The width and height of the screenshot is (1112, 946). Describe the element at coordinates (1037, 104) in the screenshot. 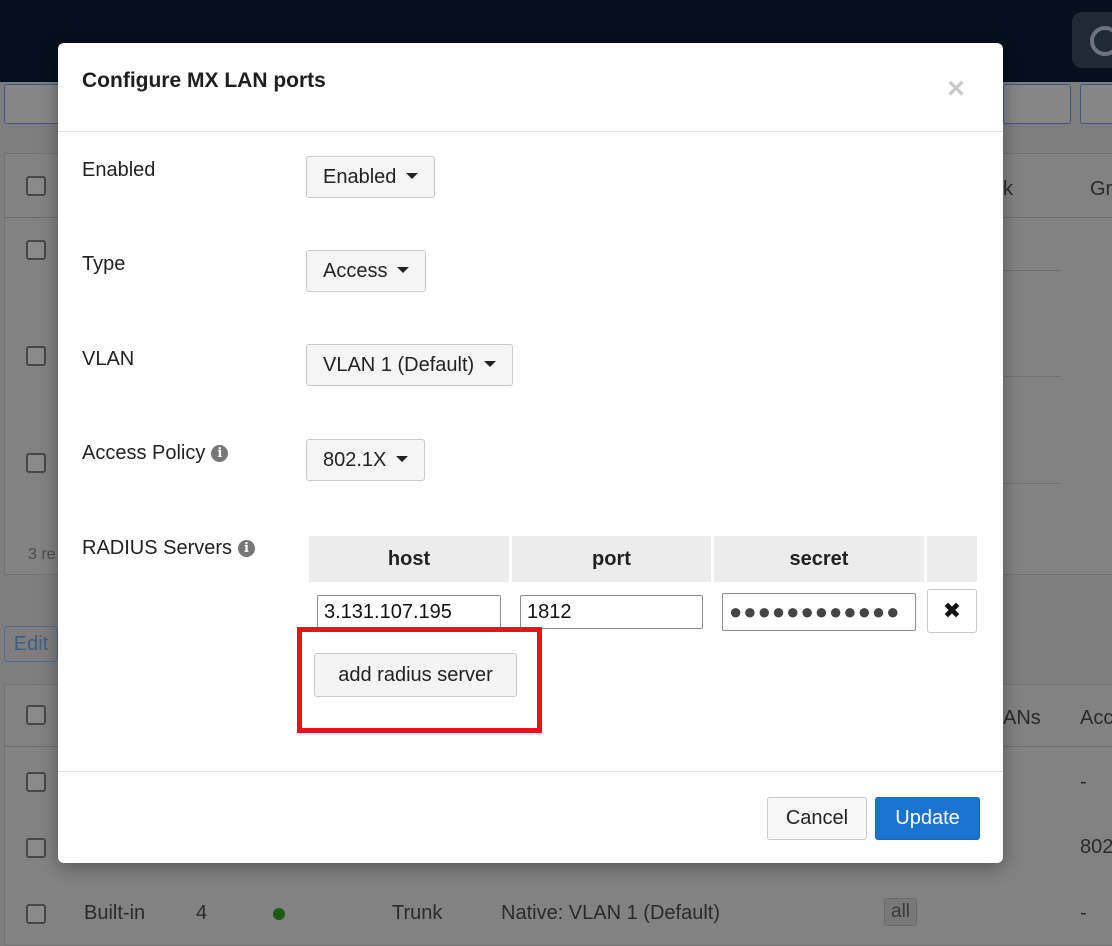

I see `toolbar-button` at that location.